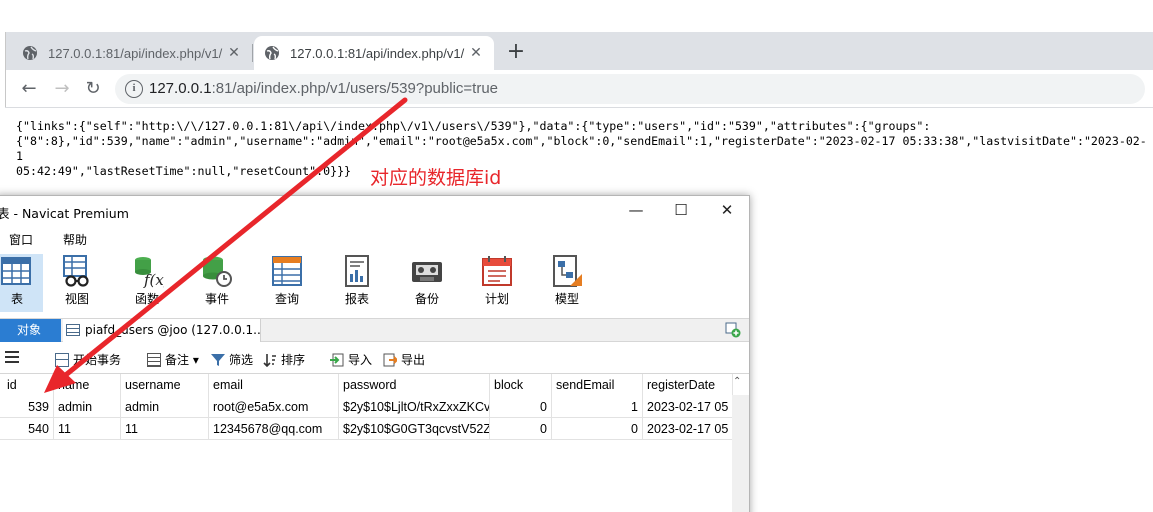 The height and width of the screenshot is (512, 1153). Describe the element at coordinates (30, 330) in the screenshot. I see `tab-objects: 对象` at that location.